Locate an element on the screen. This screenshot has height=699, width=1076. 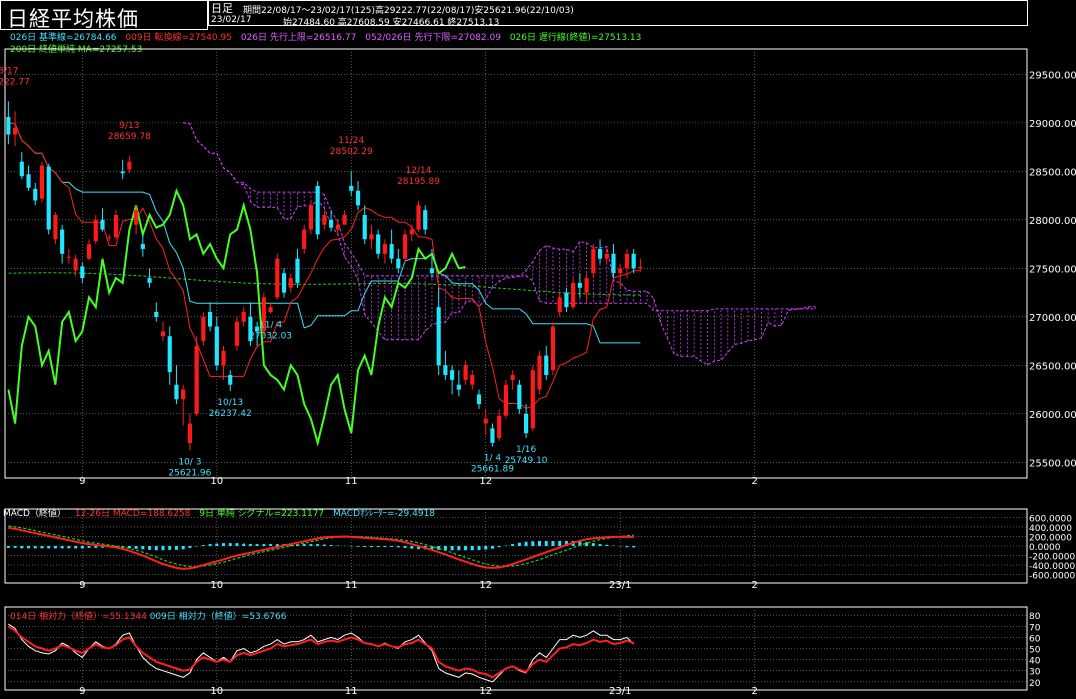
macd-y-tick-label: -200.0000 is located at coordinates (1052, 558).